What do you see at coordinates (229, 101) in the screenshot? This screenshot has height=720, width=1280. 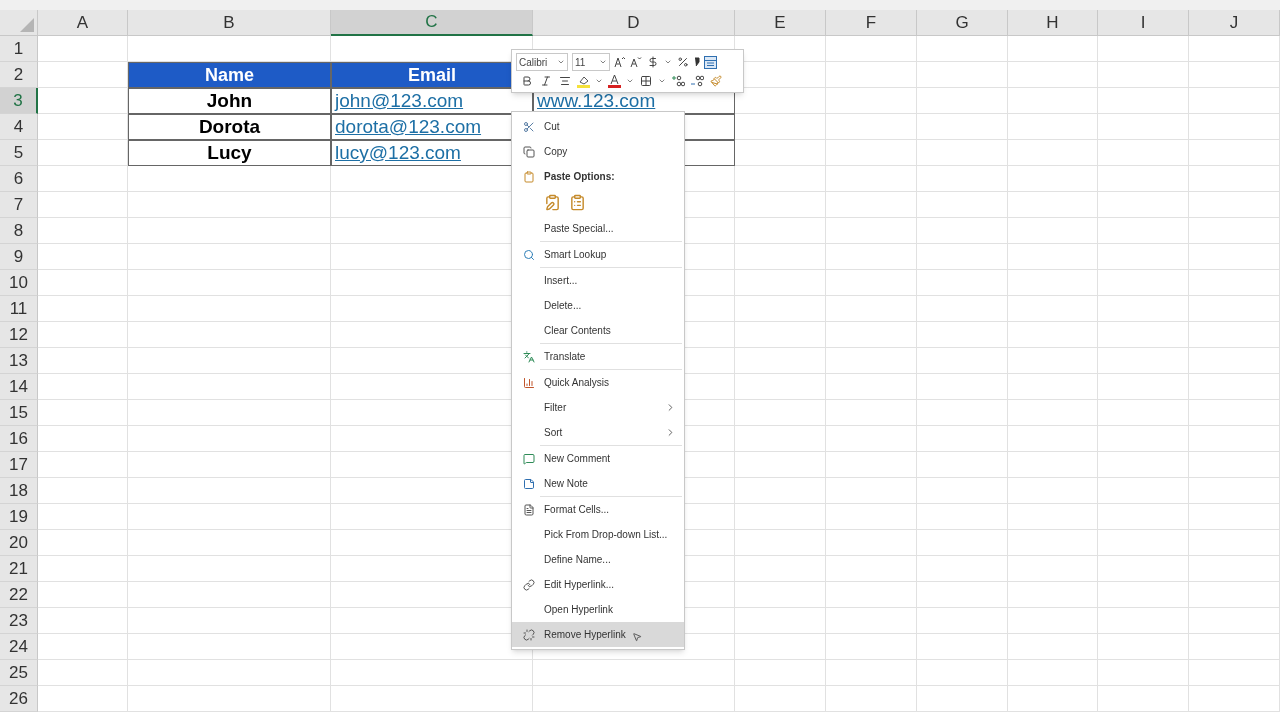 I see `table-cell: John` at bounding box center [229, 101].